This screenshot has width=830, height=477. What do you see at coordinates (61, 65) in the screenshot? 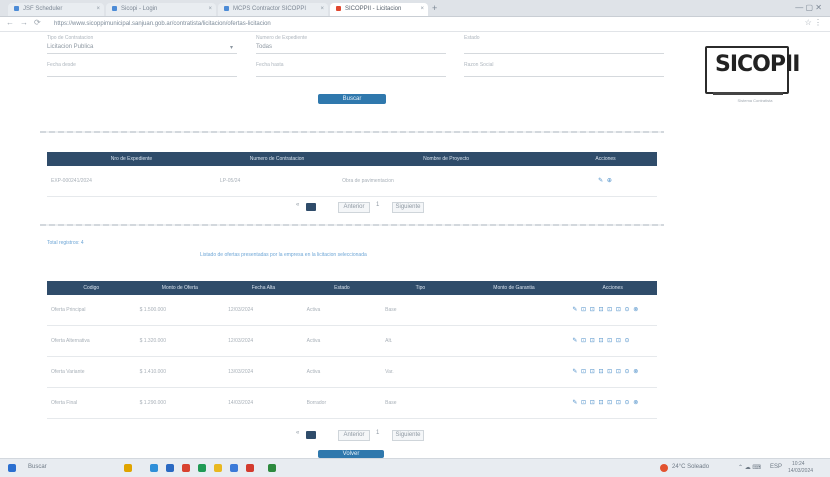
I see `filter-label: Fecha desde` at bounding box center [61, 65].